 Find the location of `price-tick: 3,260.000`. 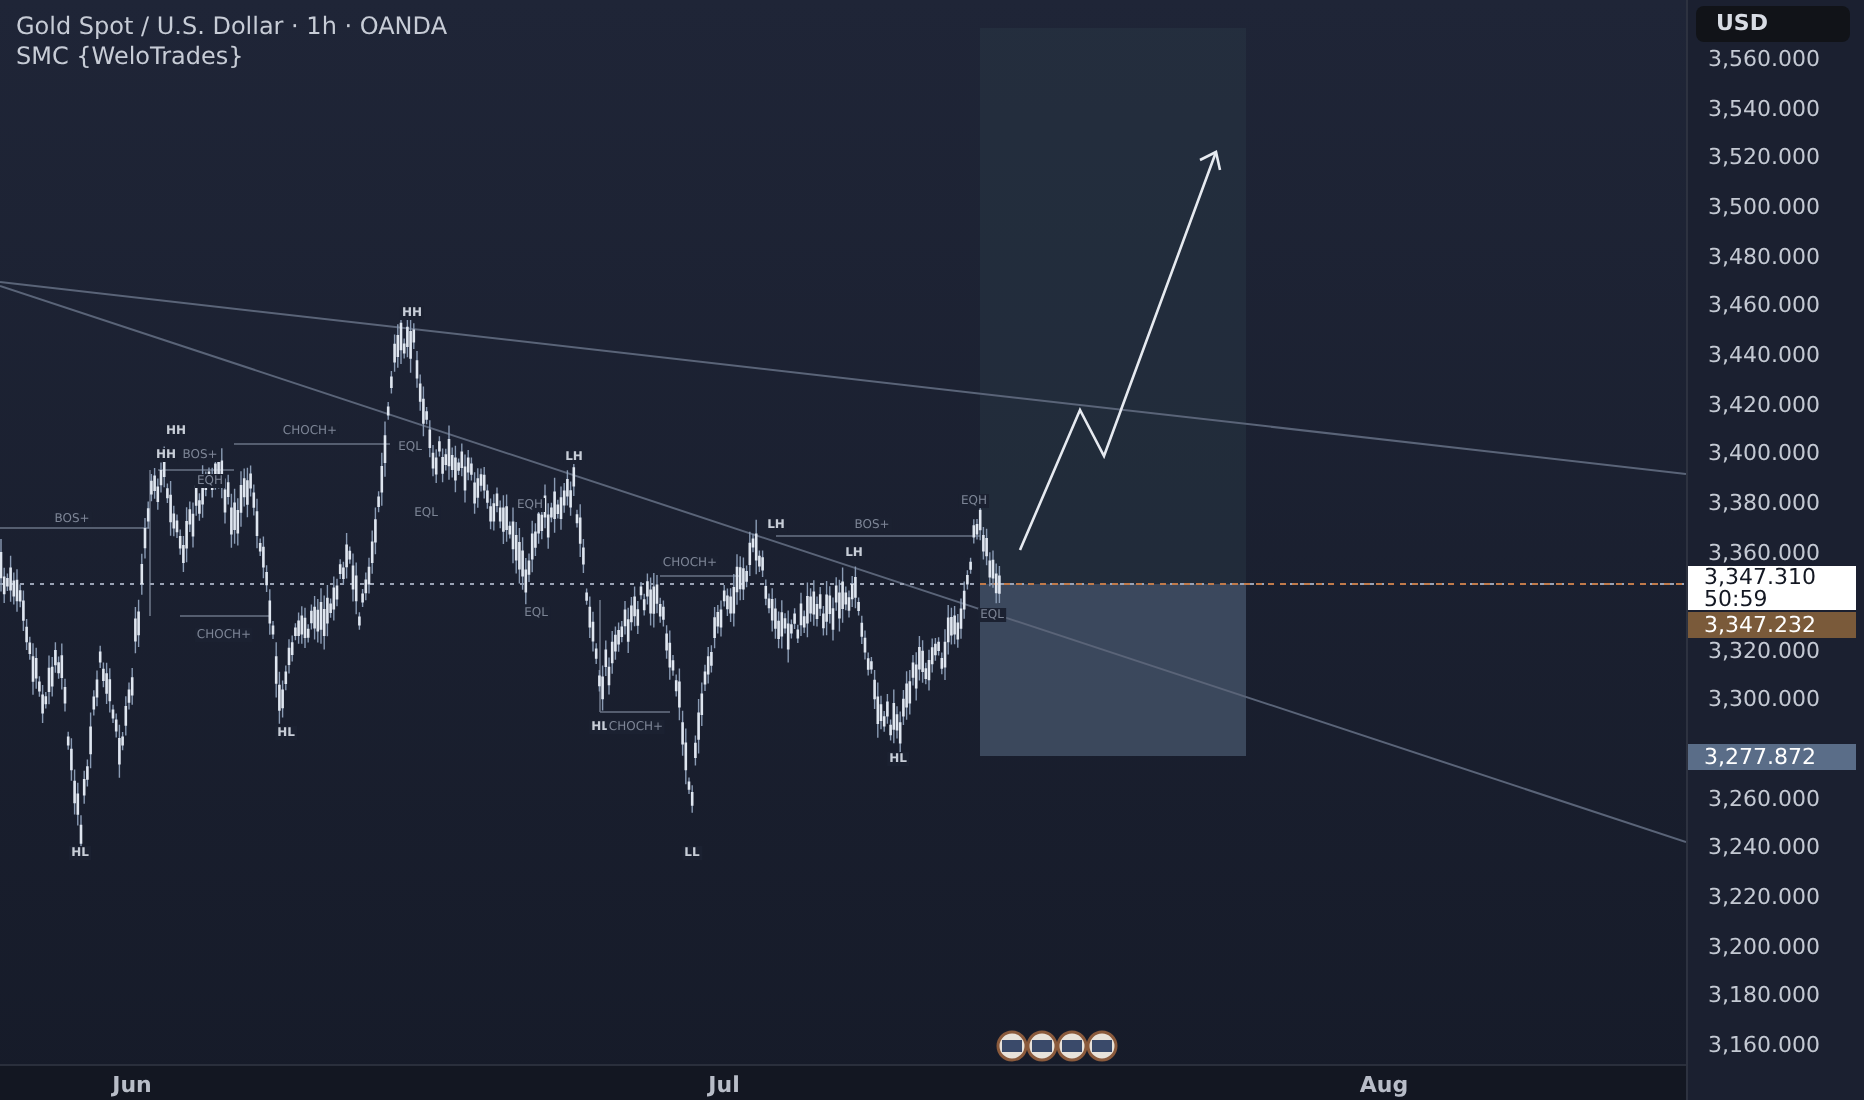

price-tick: 3,260.000 is located at coordinates (1764, 799).